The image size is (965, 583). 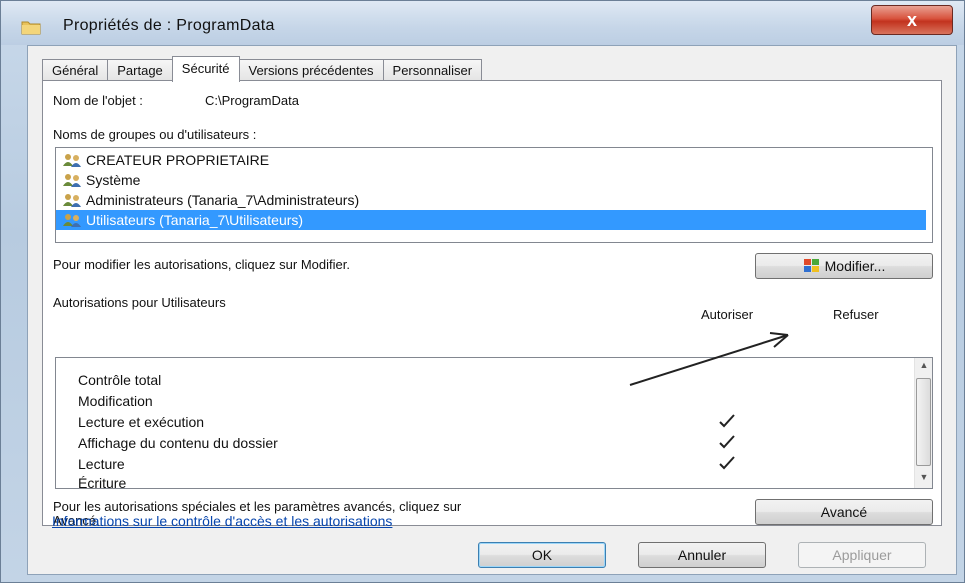 What do you see at coordinates (31, 28) in the screenshot?
I see `folder-icon` at bounding box center [31, 28].